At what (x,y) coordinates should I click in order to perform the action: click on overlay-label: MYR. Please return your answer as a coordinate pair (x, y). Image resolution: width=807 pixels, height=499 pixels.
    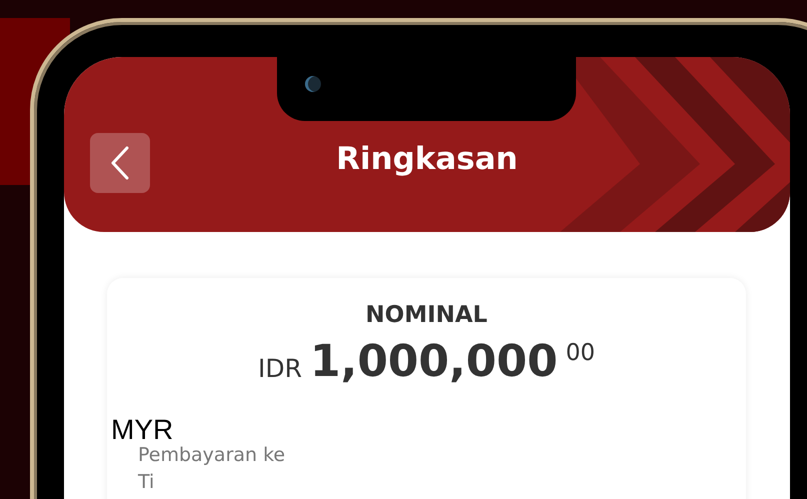
    Looking at the image, I should click on (142, 430).